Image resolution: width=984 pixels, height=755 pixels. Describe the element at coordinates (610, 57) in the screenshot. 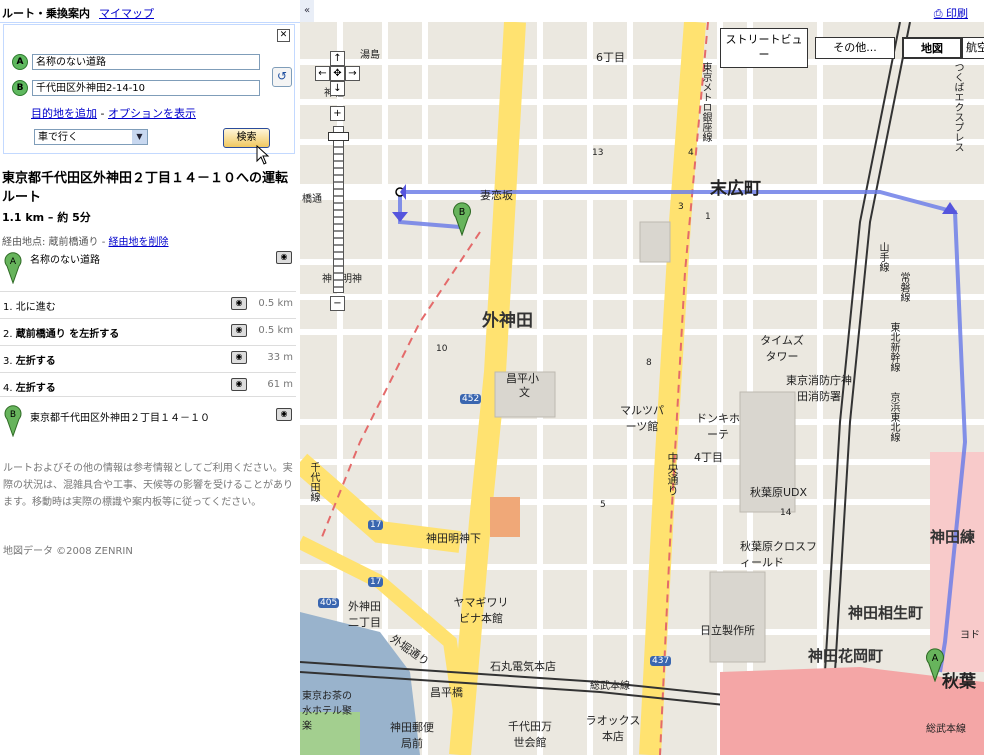

I see `map-label-6chome: 6丁目` at that location.